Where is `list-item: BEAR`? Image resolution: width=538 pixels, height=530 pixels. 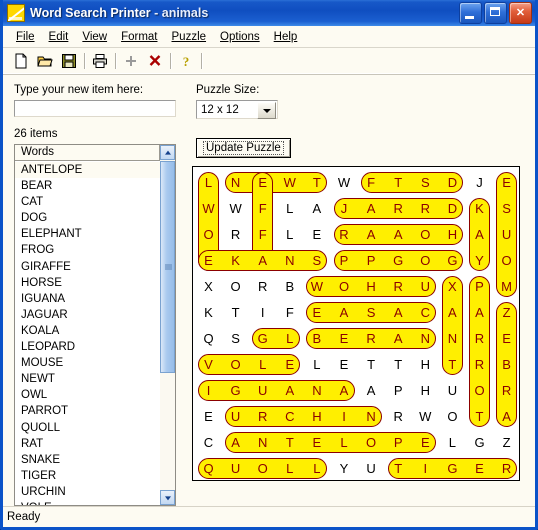
list-item: BEAR is located at coordinates (87, 186).